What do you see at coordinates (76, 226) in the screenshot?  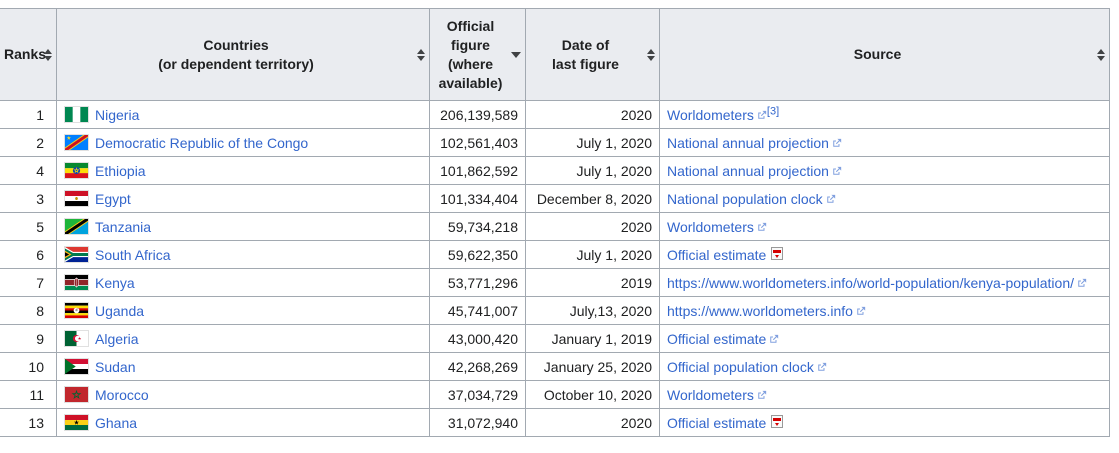 I see `flag-tanzania-icon` at bounding box center [76, 226].